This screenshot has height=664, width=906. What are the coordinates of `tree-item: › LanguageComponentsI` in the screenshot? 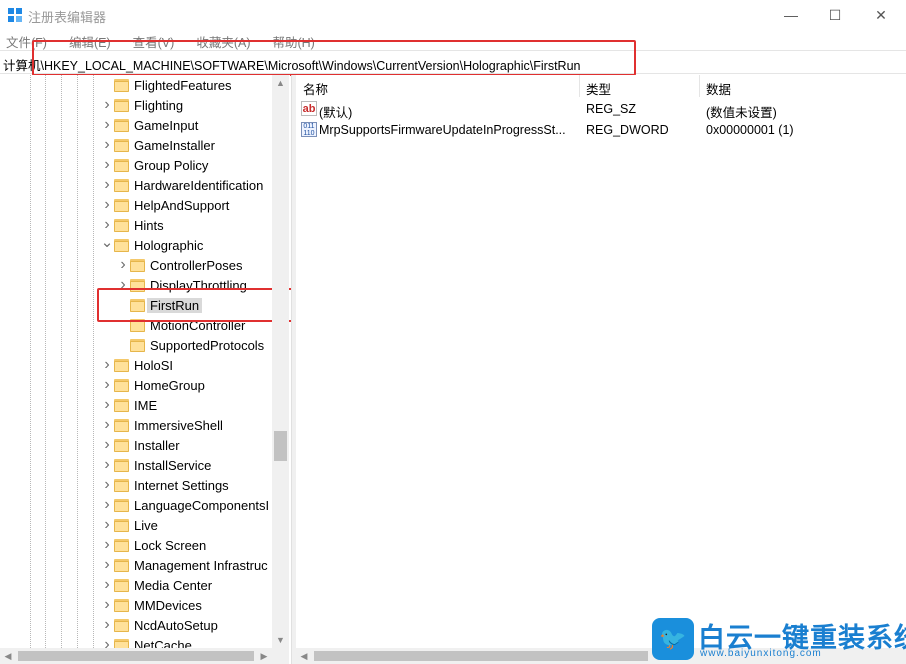 It's located at (184, 505).